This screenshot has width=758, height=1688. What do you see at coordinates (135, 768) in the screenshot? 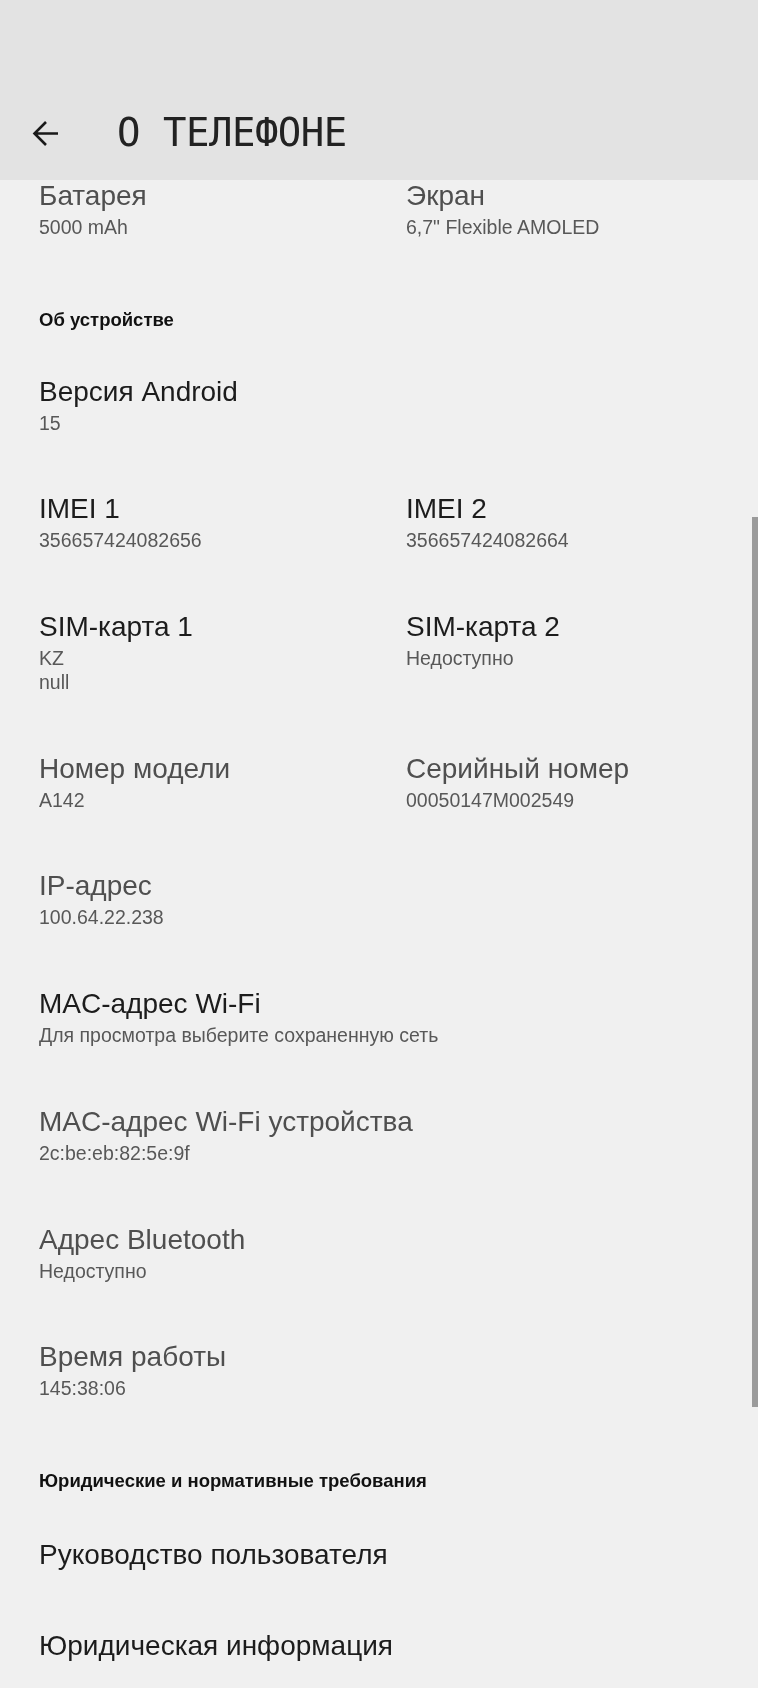
I see `setting-title: Номер модели` at bounding box center [135, 768].